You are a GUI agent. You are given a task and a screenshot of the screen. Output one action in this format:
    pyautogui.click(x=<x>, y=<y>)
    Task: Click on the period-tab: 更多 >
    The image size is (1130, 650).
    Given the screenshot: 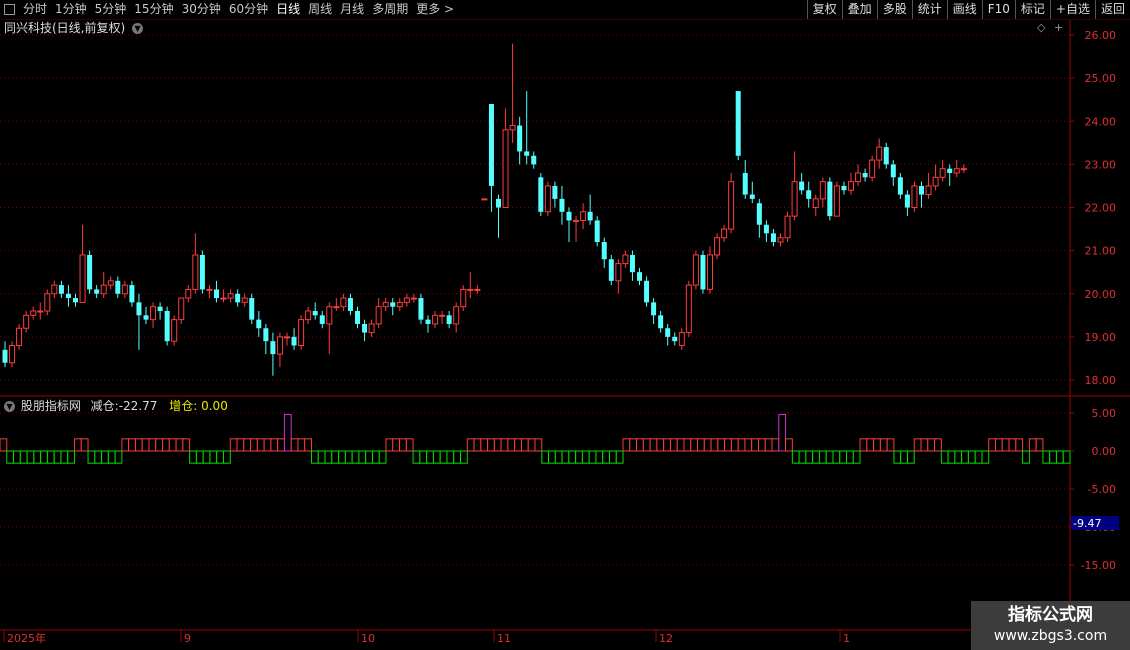 What is the action you would take?
    pyautogui.click(x=435, y=9)
    